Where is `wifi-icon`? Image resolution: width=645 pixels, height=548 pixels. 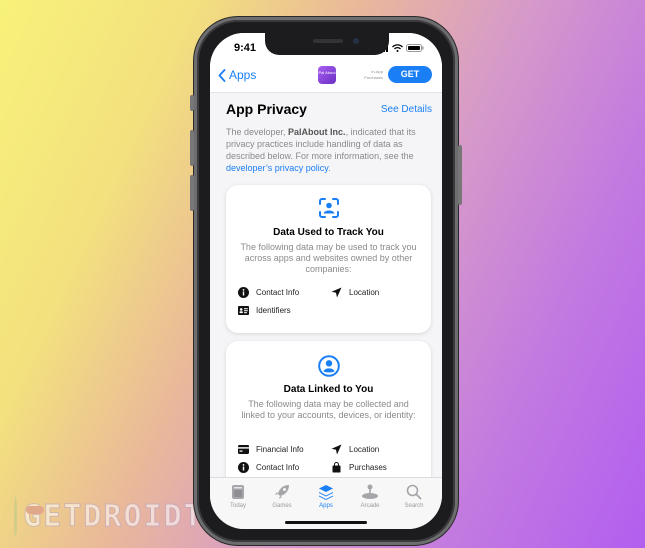 wifi-icon is located at coordinates (397, 48).